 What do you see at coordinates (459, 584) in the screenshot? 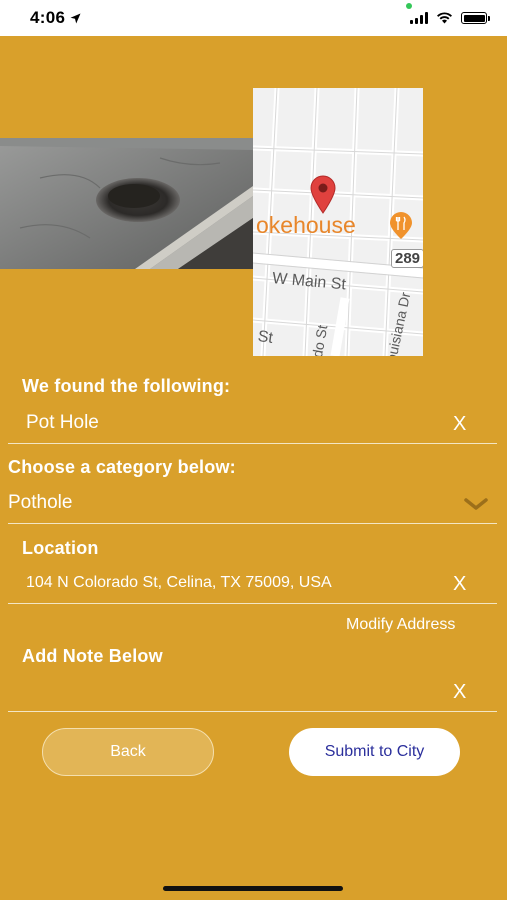
I see `location-clear-button: X` at bounding box center [459, 584].